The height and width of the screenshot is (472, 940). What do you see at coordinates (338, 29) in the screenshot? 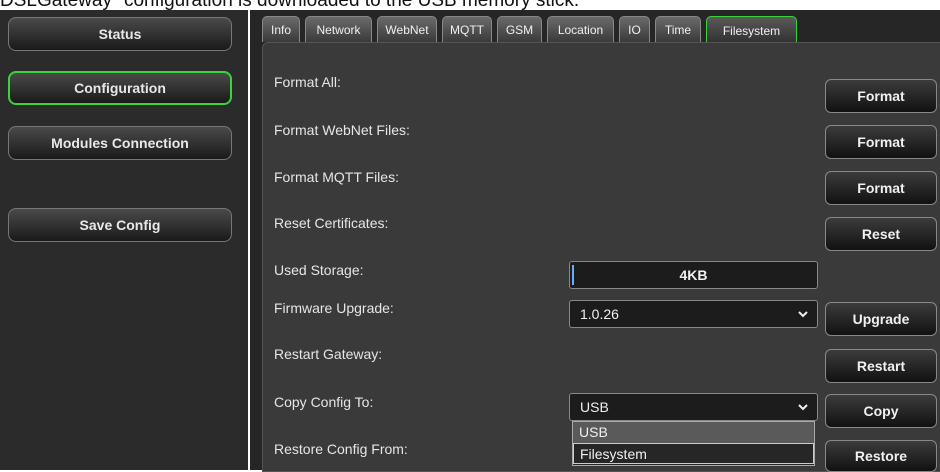
I see `tab-network: Network` at bounding box center [338, 29].